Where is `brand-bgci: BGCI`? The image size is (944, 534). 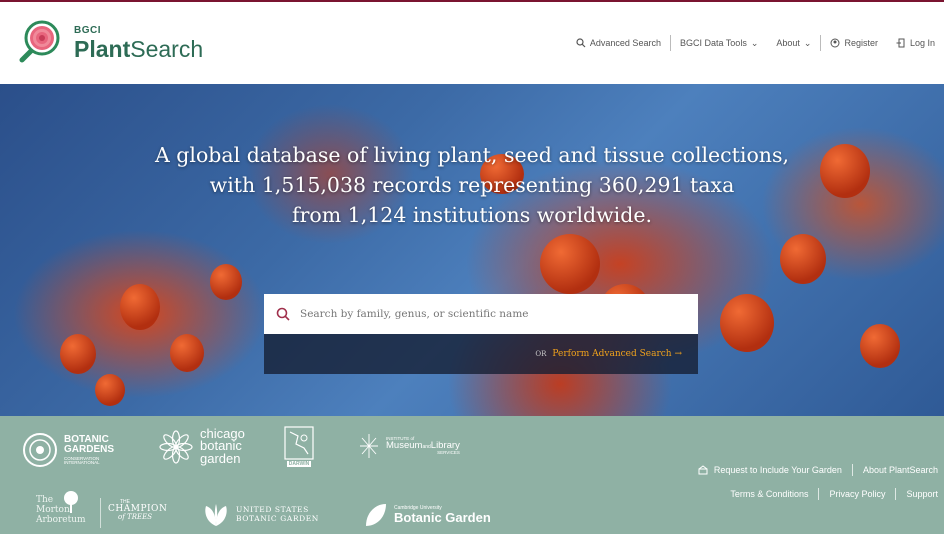 brand-bgci: BGCI is located at coordinates (87, 30).